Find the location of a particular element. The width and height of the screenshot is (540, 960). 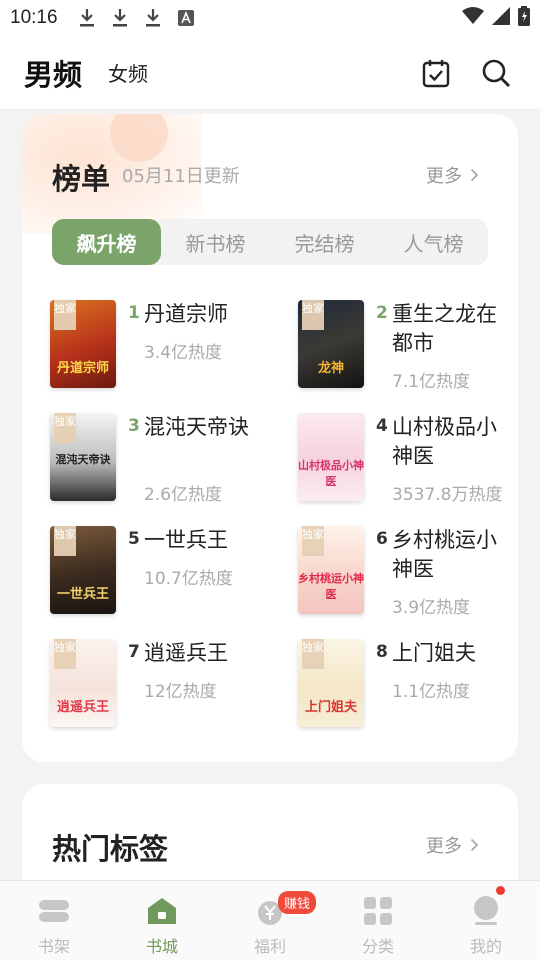

nav-welfare: 赚钱 福利 is located at coordinates (270, 920).